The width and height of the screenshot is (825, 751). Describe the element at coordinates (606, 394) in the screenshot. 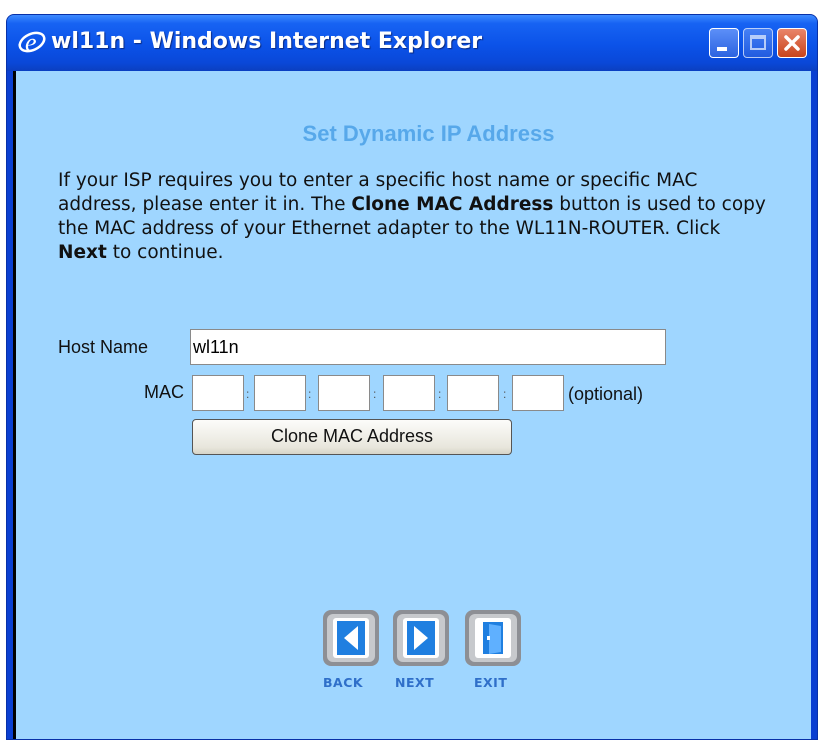

I see `mac-optional-note: (optional)` at that location.